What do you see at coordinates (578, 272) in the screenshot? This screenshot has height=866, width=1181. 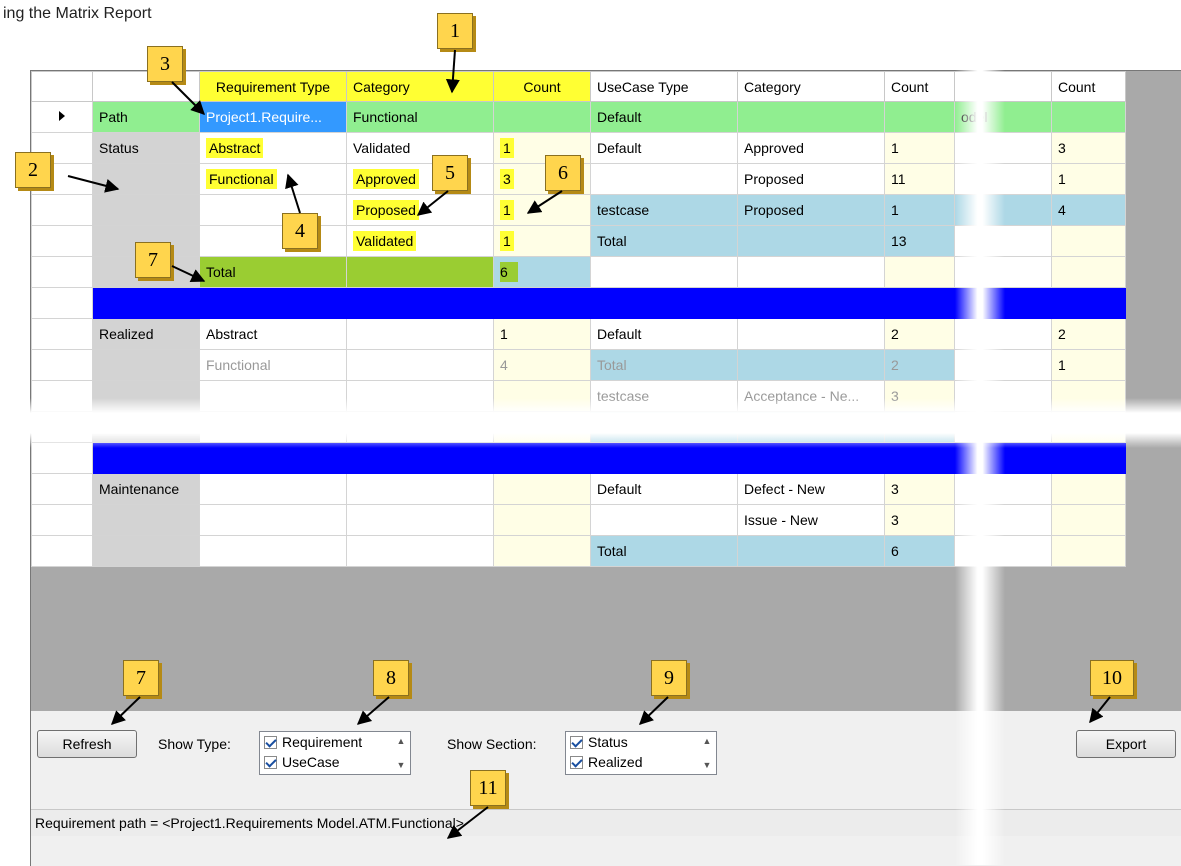 I see `table-row-total: Total 6` at bounding box center [578, 272].